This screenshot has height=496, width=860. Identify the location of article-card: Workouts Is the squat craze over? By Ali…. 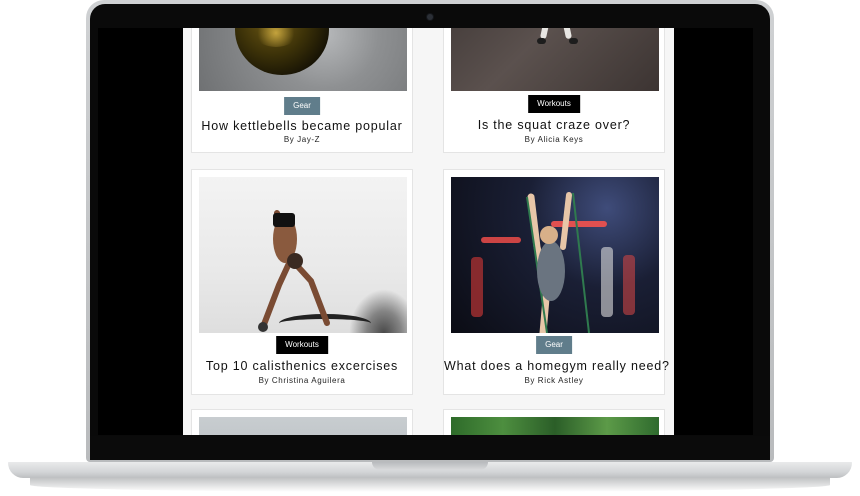
(554, 90).